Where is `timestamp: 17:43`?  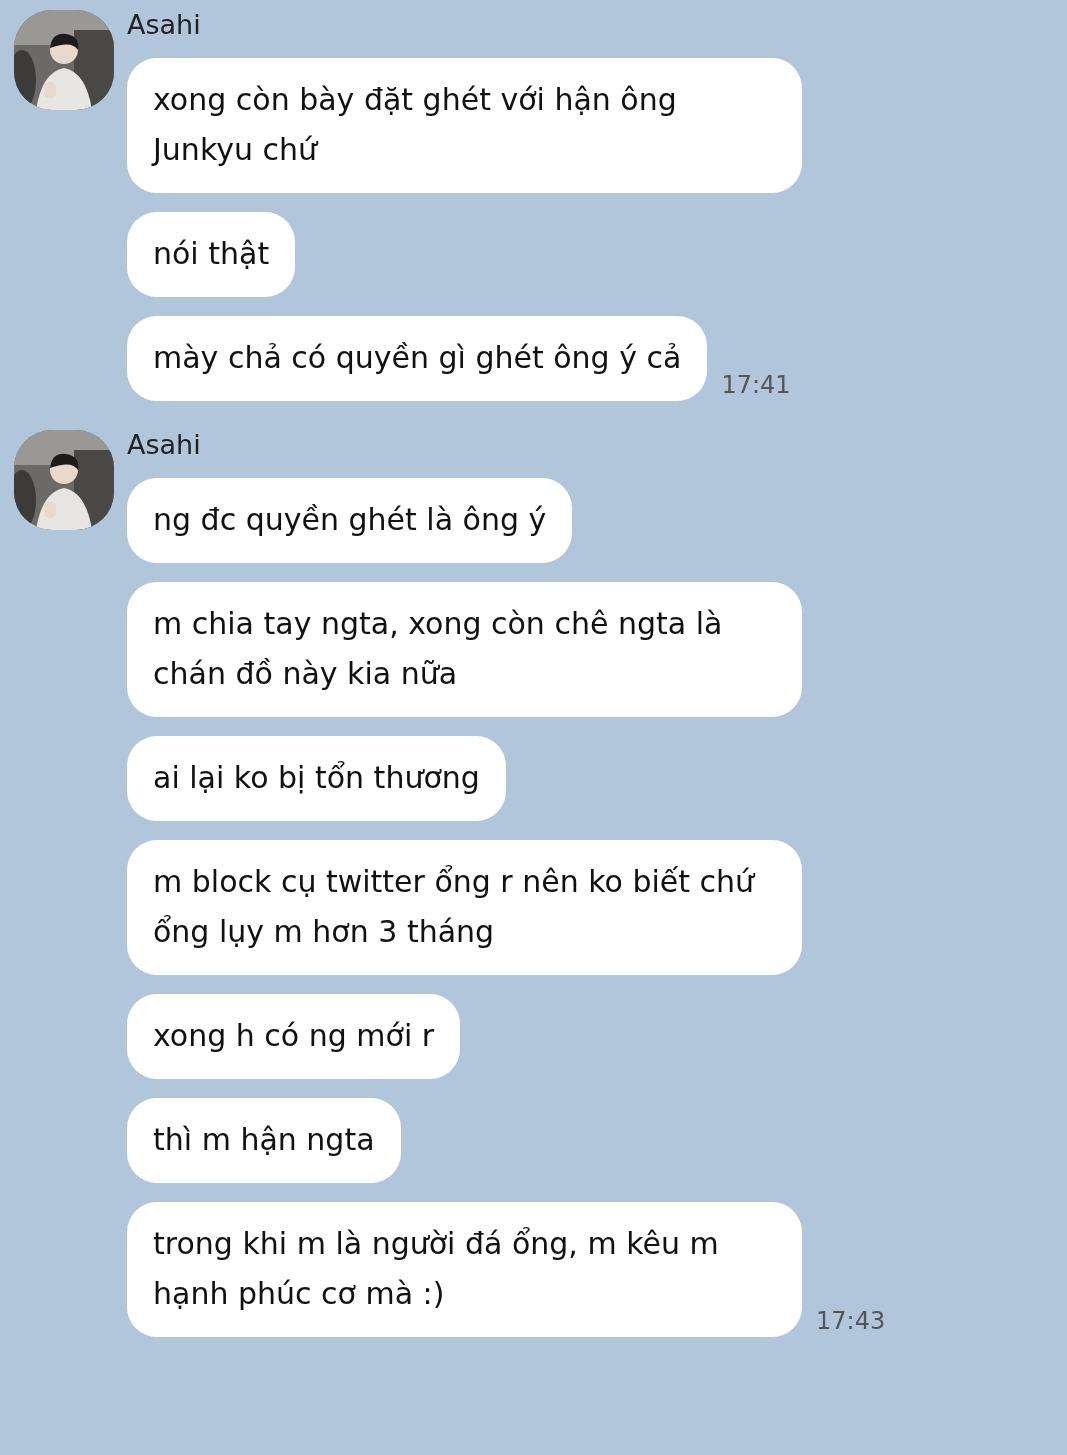 timestamp: 17:43 is located at coordinates (851, 1321).